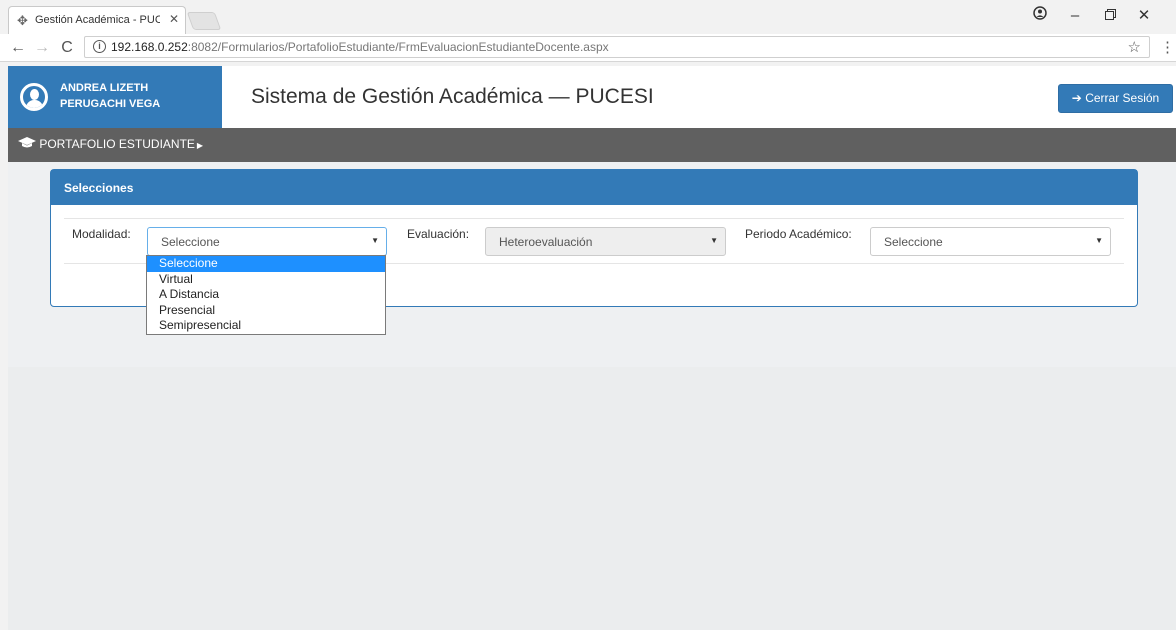 Image resolution: width=1176 pixels, height=630 pixels. What do you see at coordinates (99, 46) in the screenshot?
I see `info-icon: i` at bounding box center [99, 46].